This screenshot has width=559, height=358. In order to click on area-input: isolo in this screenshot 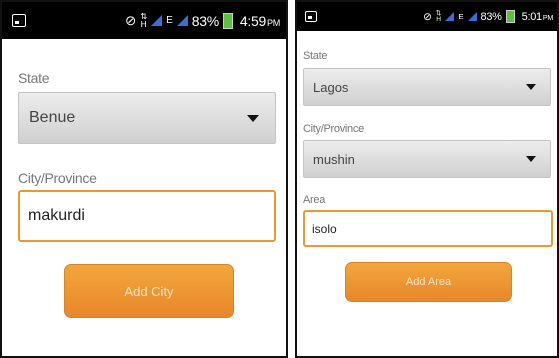, I will do `click(428, 228)`.